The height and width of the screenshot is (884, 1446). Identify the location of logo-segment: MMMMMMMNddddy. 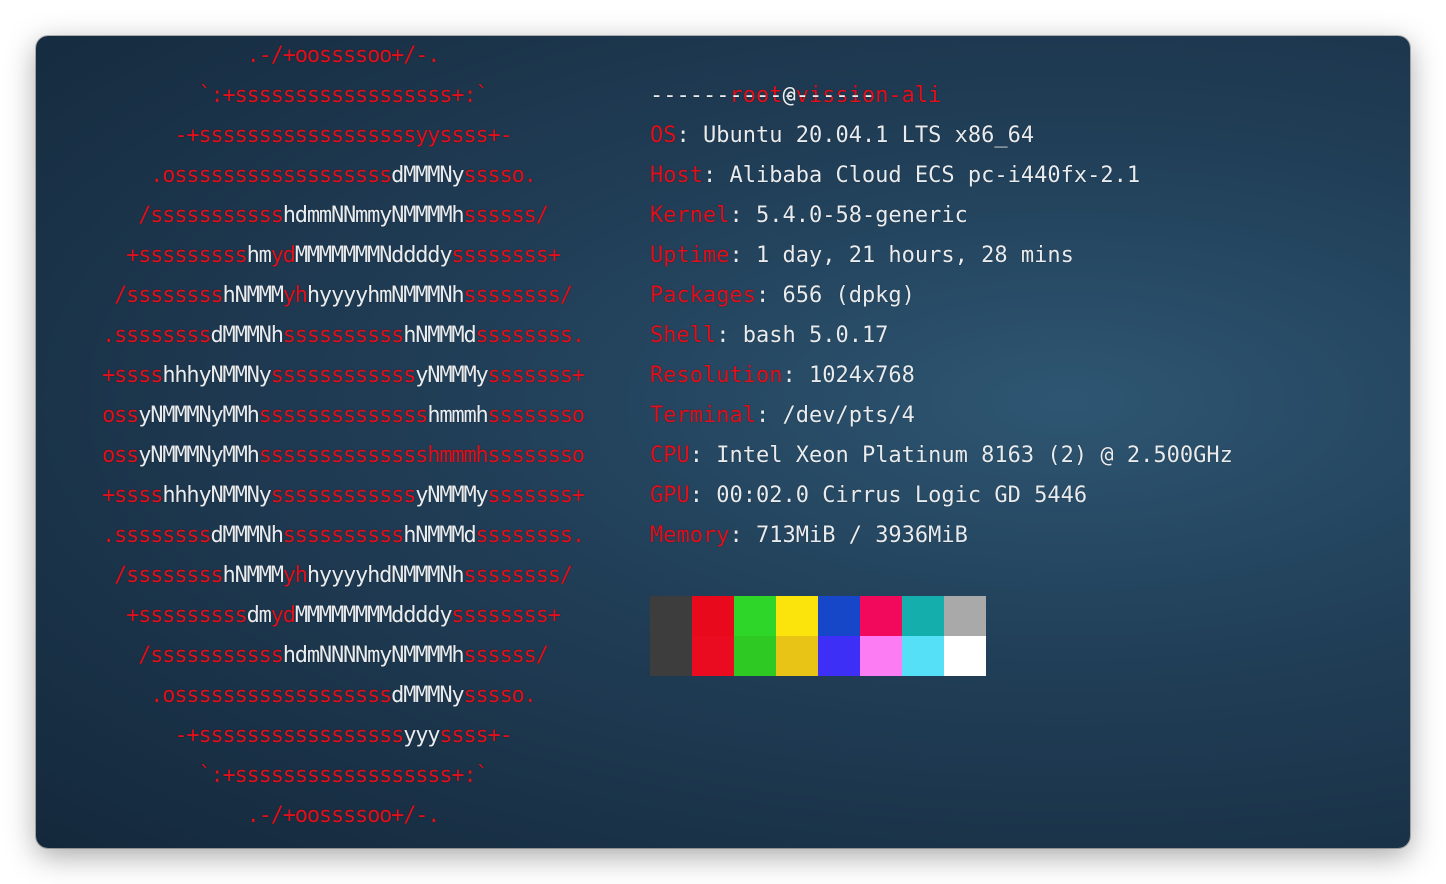
(373, 255).